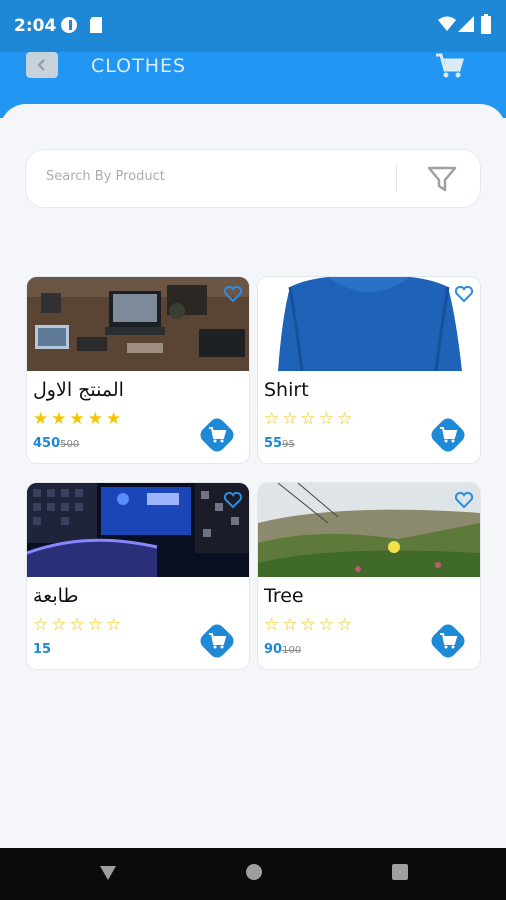  I want to click on price-old: 500, so click(70, 444).